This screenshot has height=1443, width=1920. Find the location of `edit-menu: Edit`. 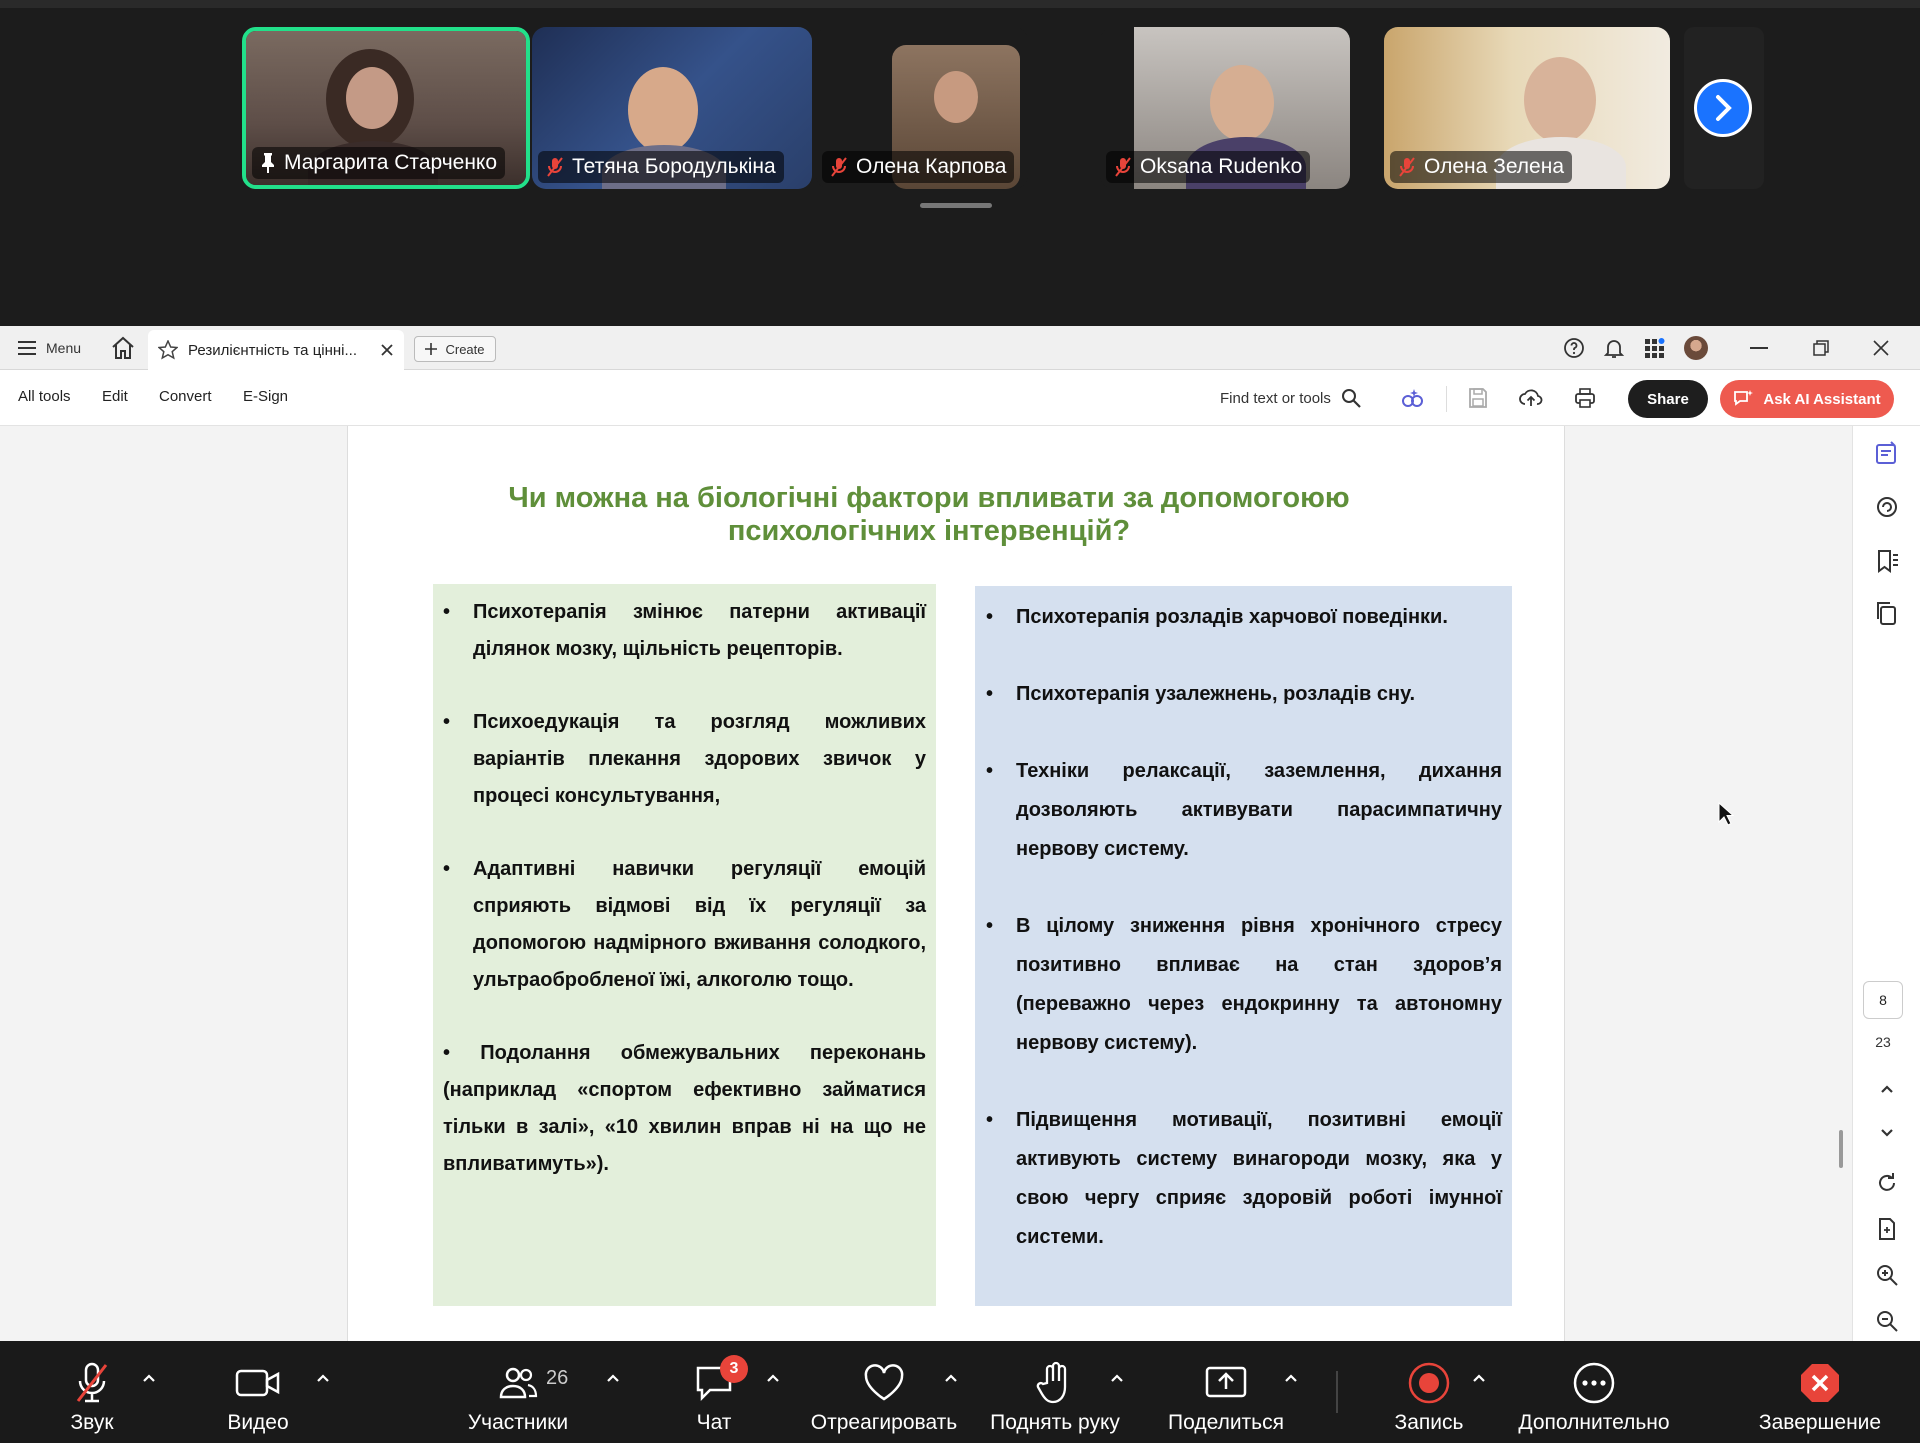

edit-menu: Edit is located at coordinates (115, 396).